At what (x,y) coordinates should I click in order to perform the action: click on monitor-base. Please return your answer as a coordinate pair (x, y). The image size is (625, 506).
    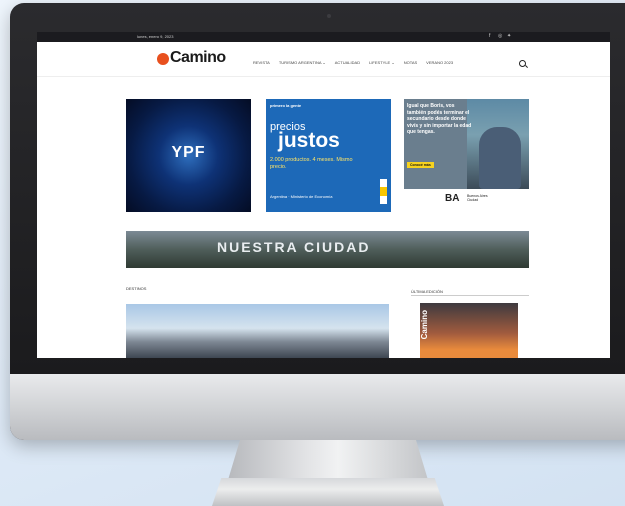
    Looking at the image, I should click on (328, 492).